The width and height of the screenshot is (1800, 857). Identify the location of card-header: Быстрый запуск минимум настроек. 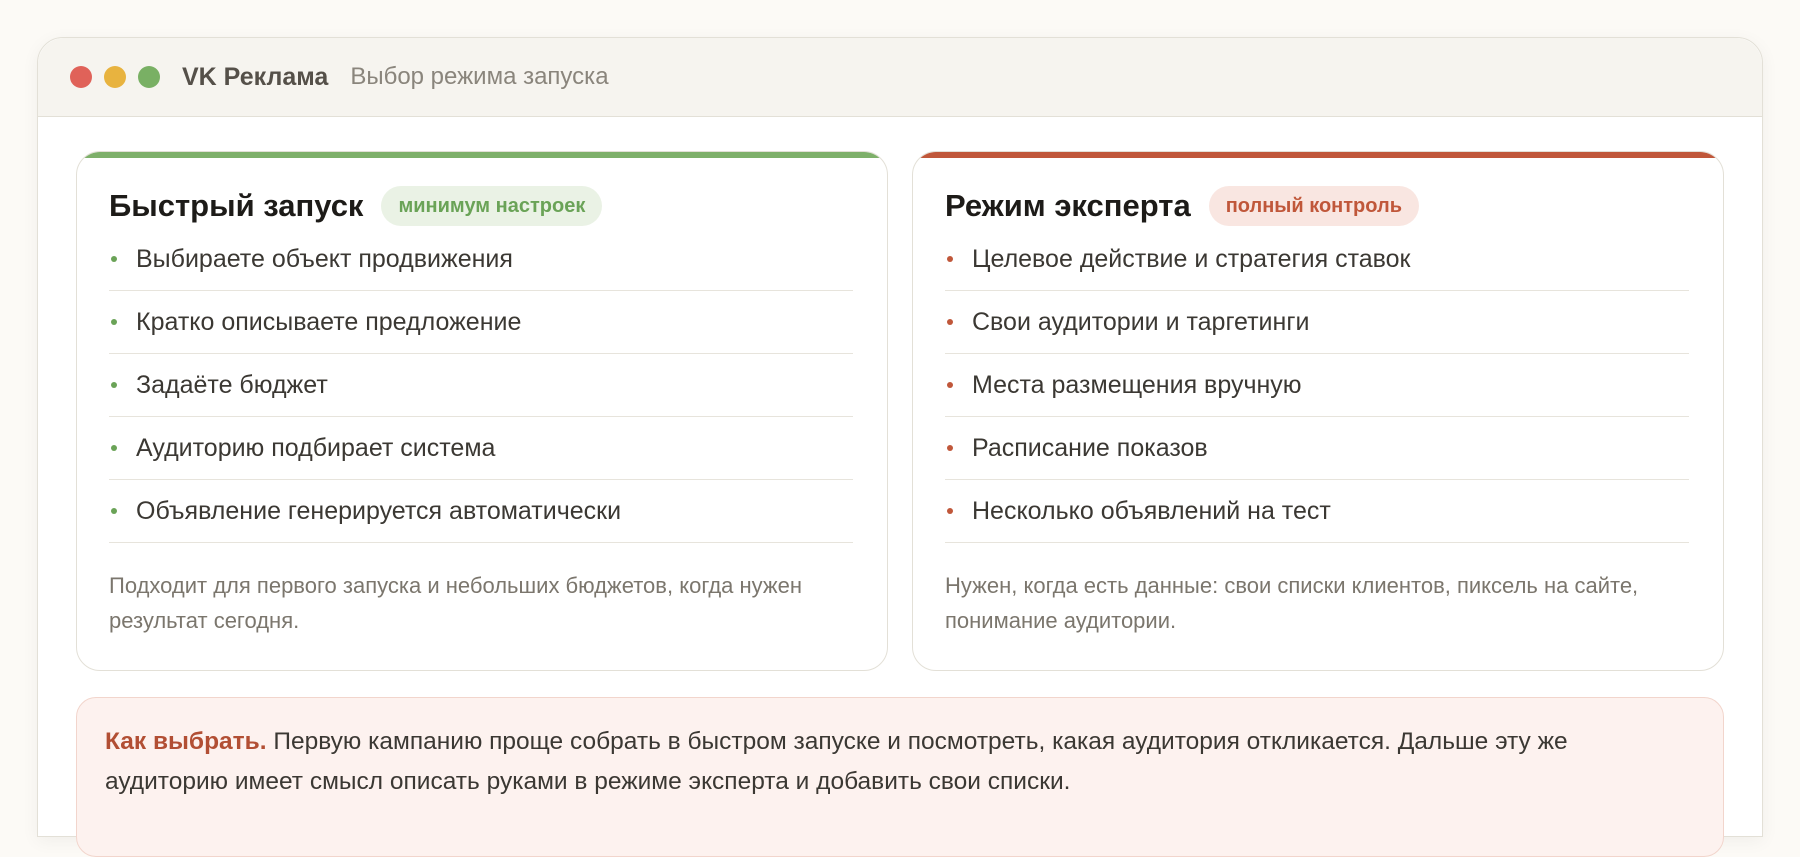
(356, 206).